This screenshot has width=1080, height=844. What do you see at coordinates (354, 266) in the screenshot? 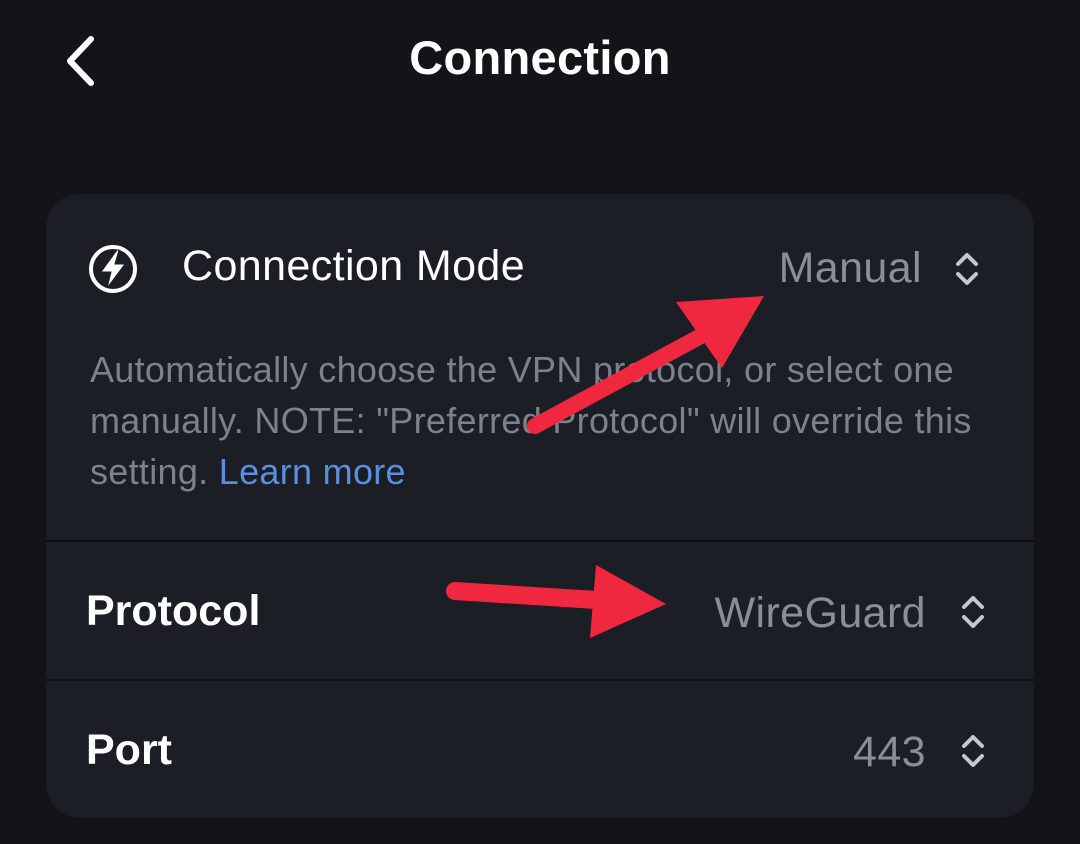
I see `connection-mode-label: Connection Mode` at bounding box center [354, 266].